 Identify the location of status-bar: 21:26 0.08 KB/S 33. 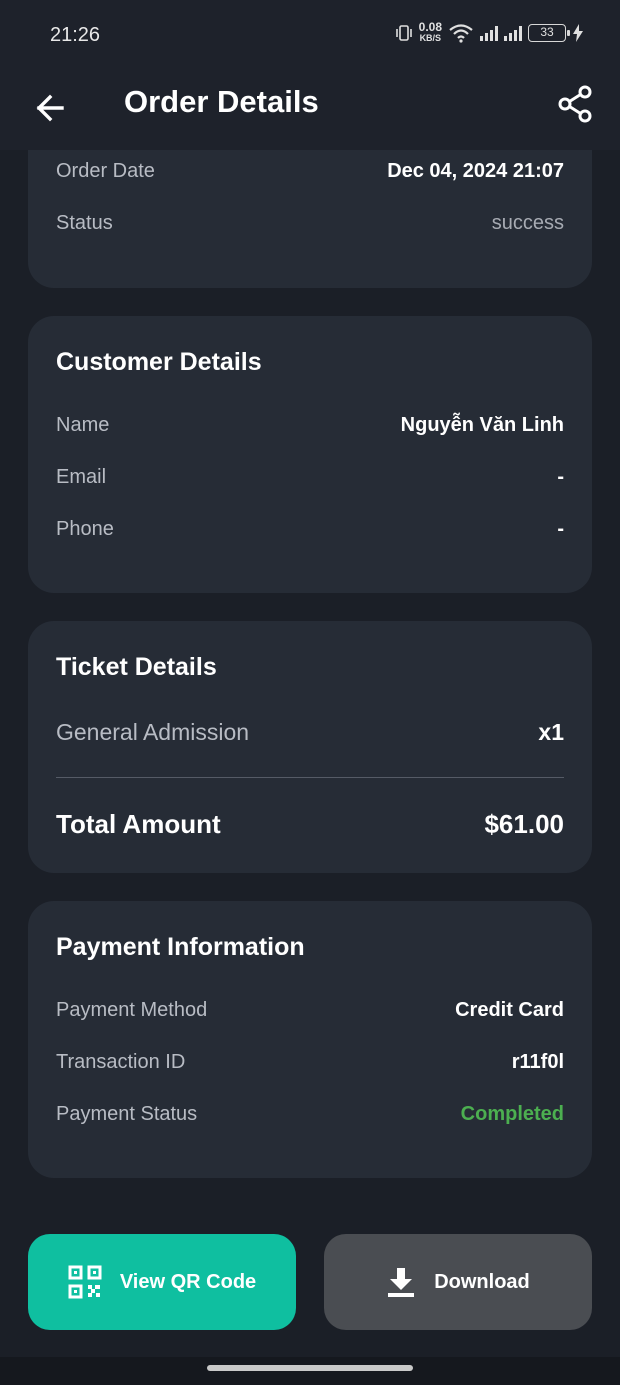
(310, 35).